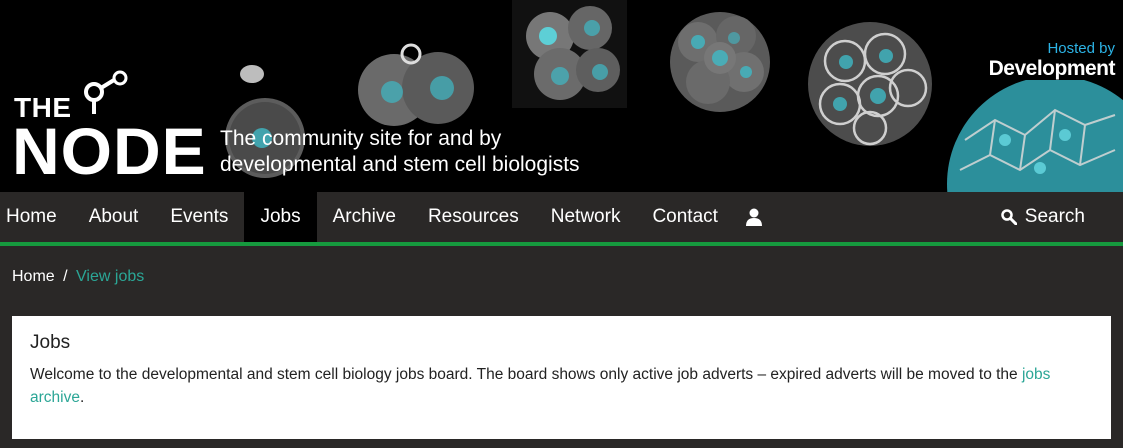  What do you see at coordinates (82, 397) in the screenshot?
I see `intro-period: .` at bounding box center [82, 397].